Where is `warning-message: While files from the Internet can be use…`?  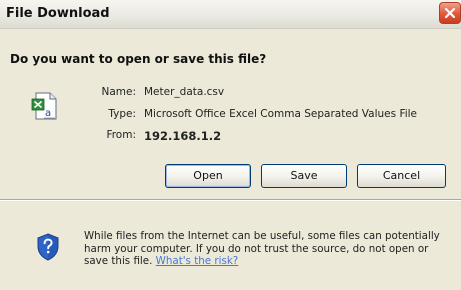 warning-message: While files from the Internet can be use… is located at coordinates (262, 248).